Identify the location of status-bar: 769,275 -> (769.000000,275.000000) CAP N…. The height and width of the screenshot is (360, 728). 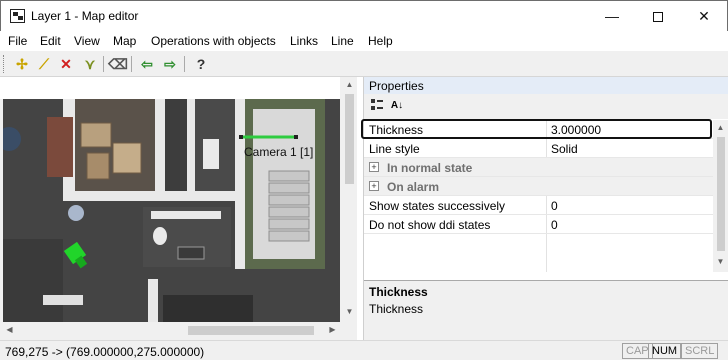
(364, 350).